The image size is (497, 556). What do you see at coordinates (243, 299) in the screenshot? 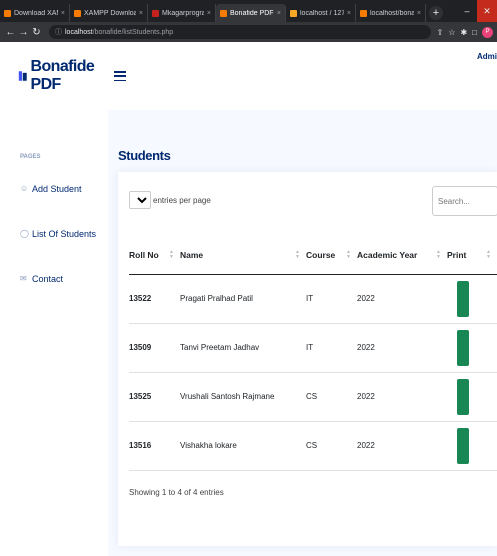
I see `name-cell: Pragati Pralhad Patil` at bounding box center [243, 299].